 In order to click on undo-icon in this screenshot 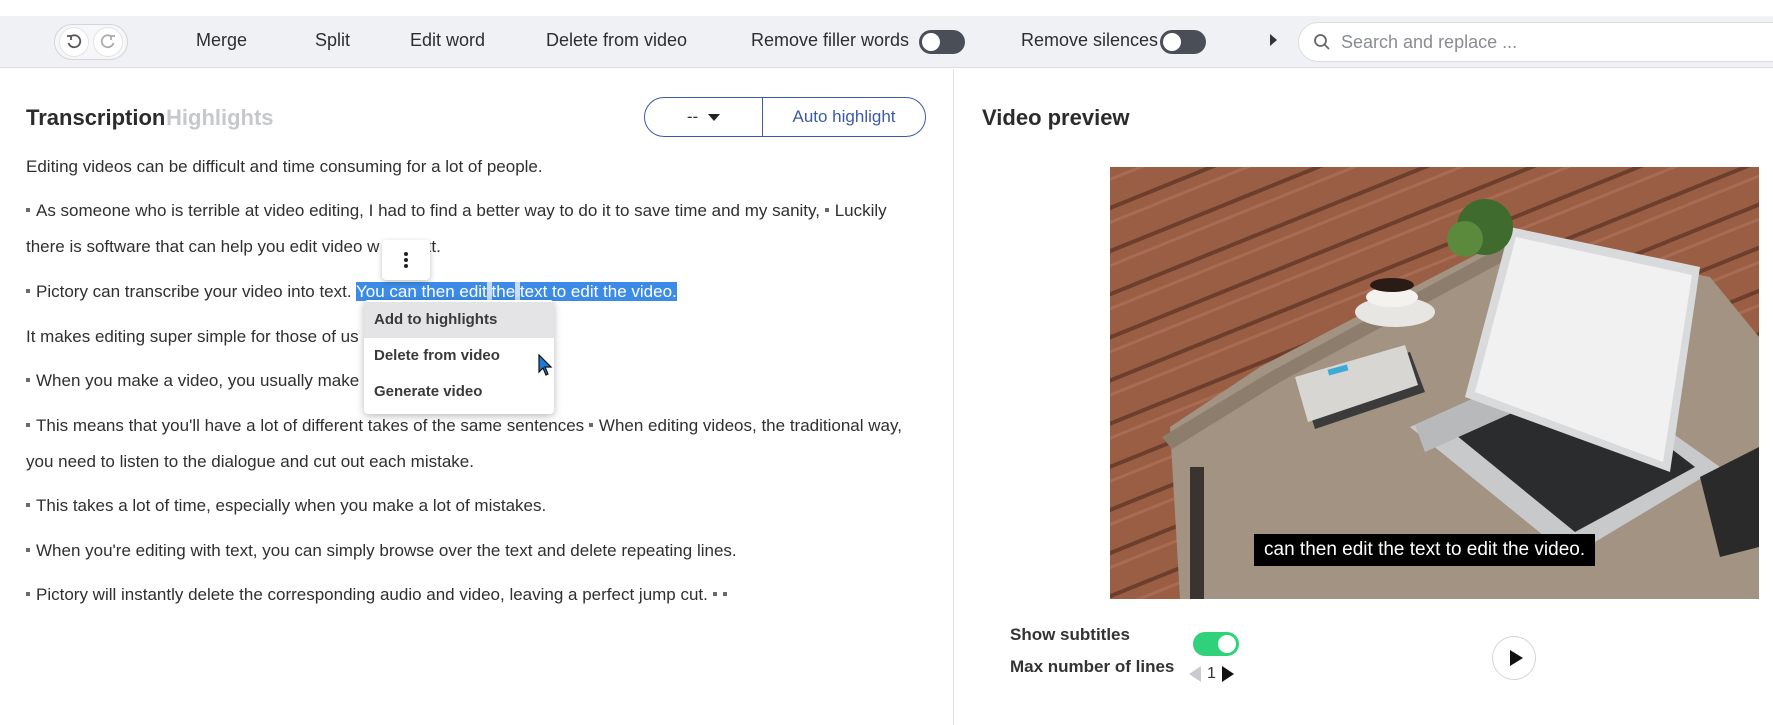, I will do `click(74, 42)`.